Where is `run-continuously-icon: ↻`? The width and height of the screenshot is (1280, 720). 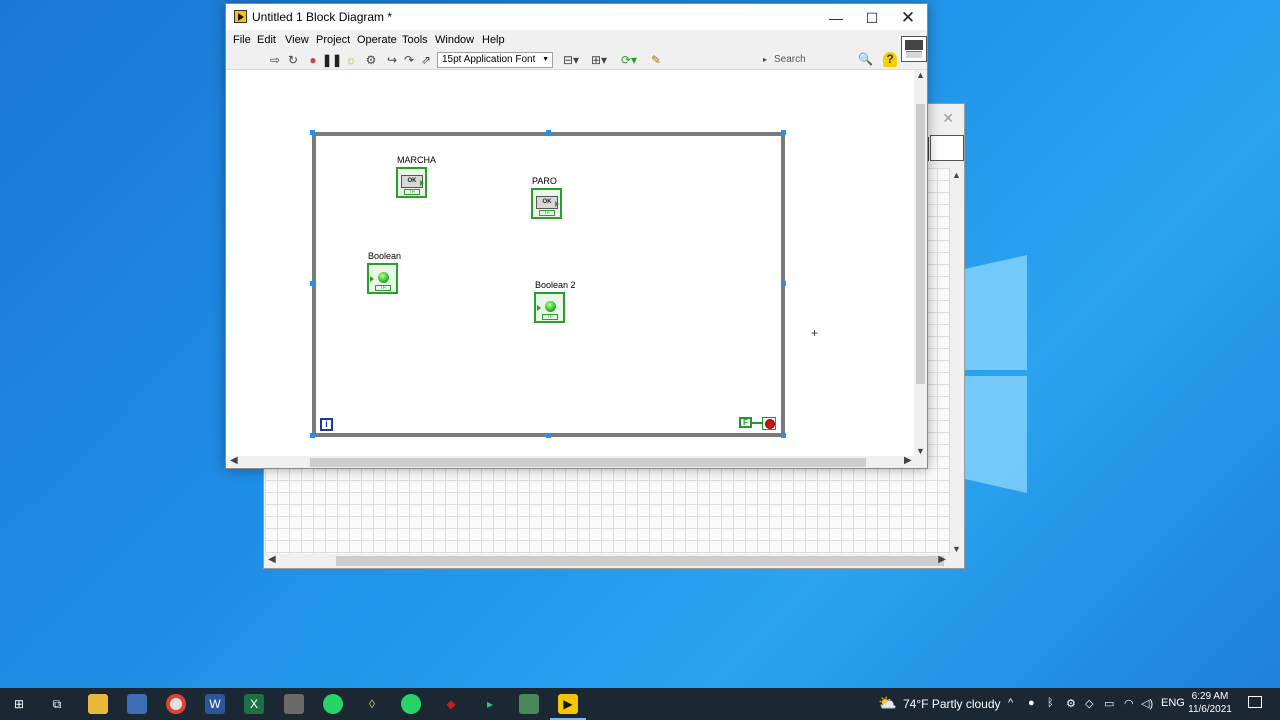
run-continuously-icon: ↻ is located at coordinates (293, 60).